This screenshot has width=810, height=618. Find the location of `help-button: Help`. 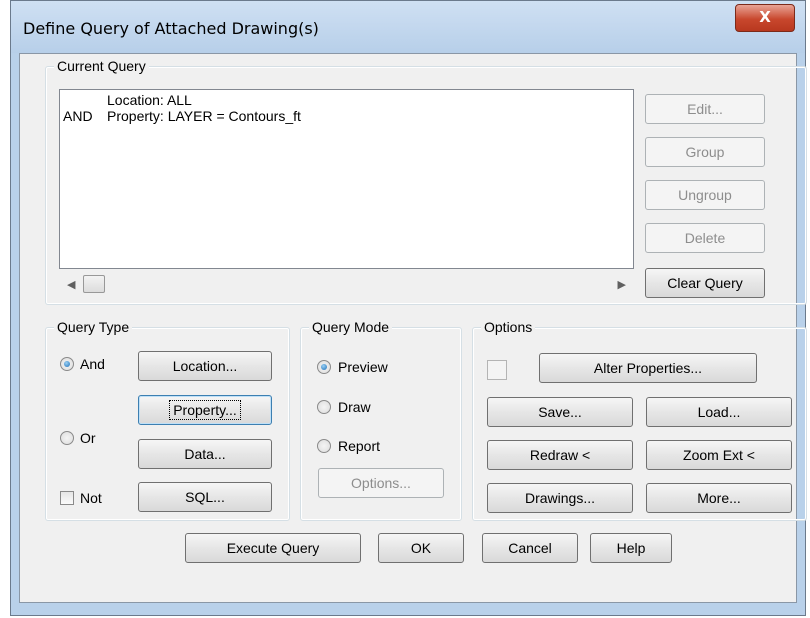

help-button: Help is located at coordinates (631, 548).